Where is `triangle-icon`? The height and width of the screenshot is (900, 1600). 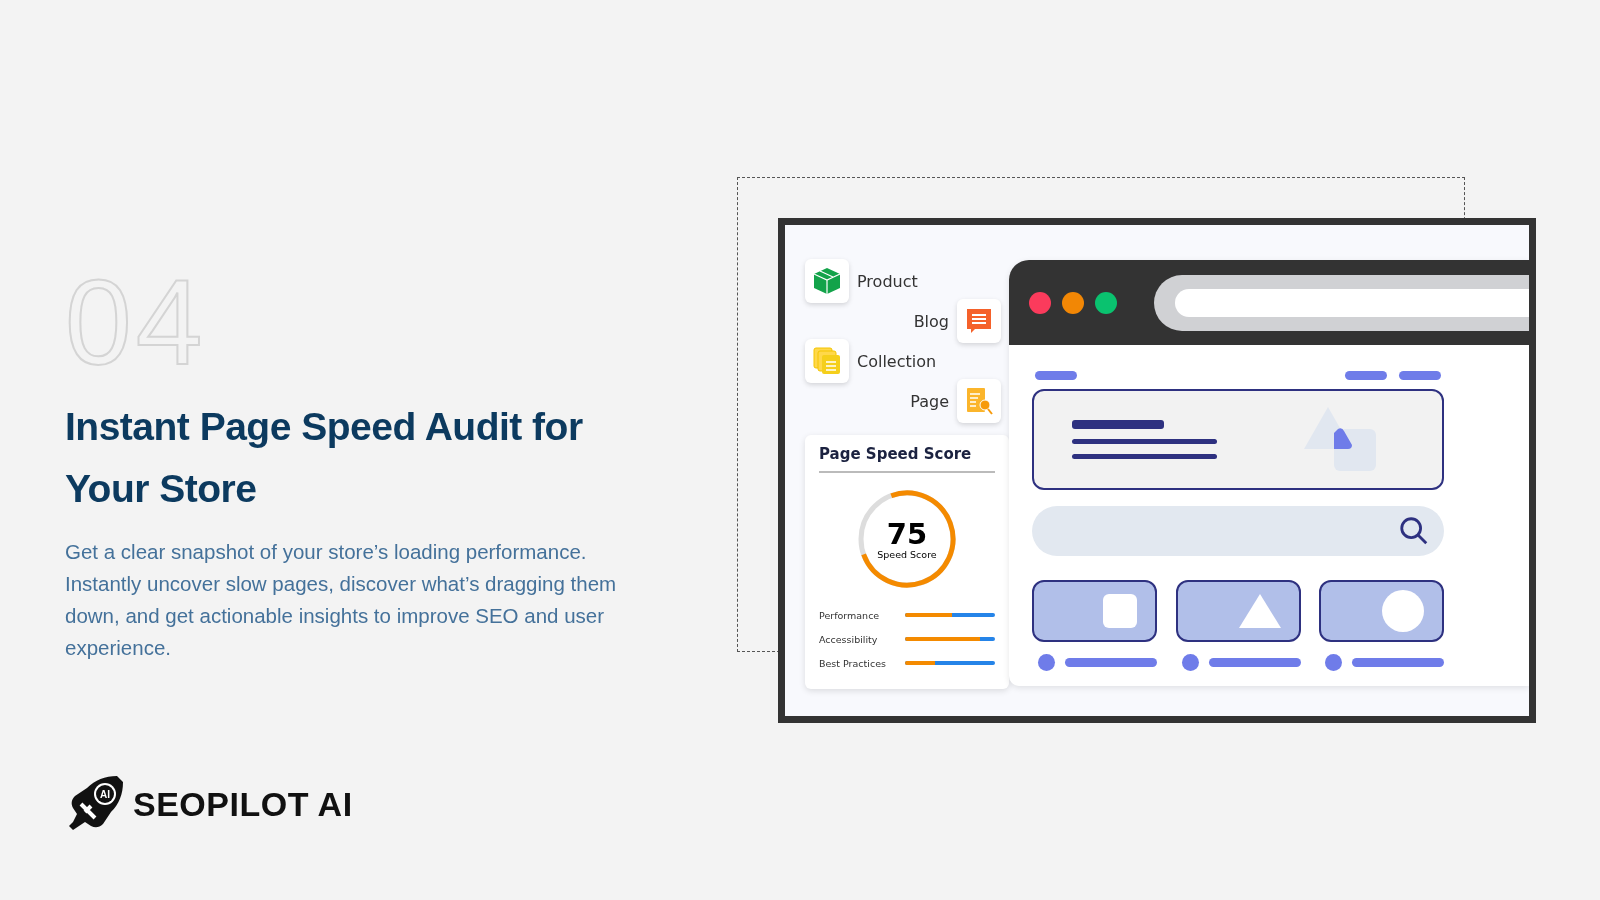 triangle-icon is located at coordinates (1259, 611).